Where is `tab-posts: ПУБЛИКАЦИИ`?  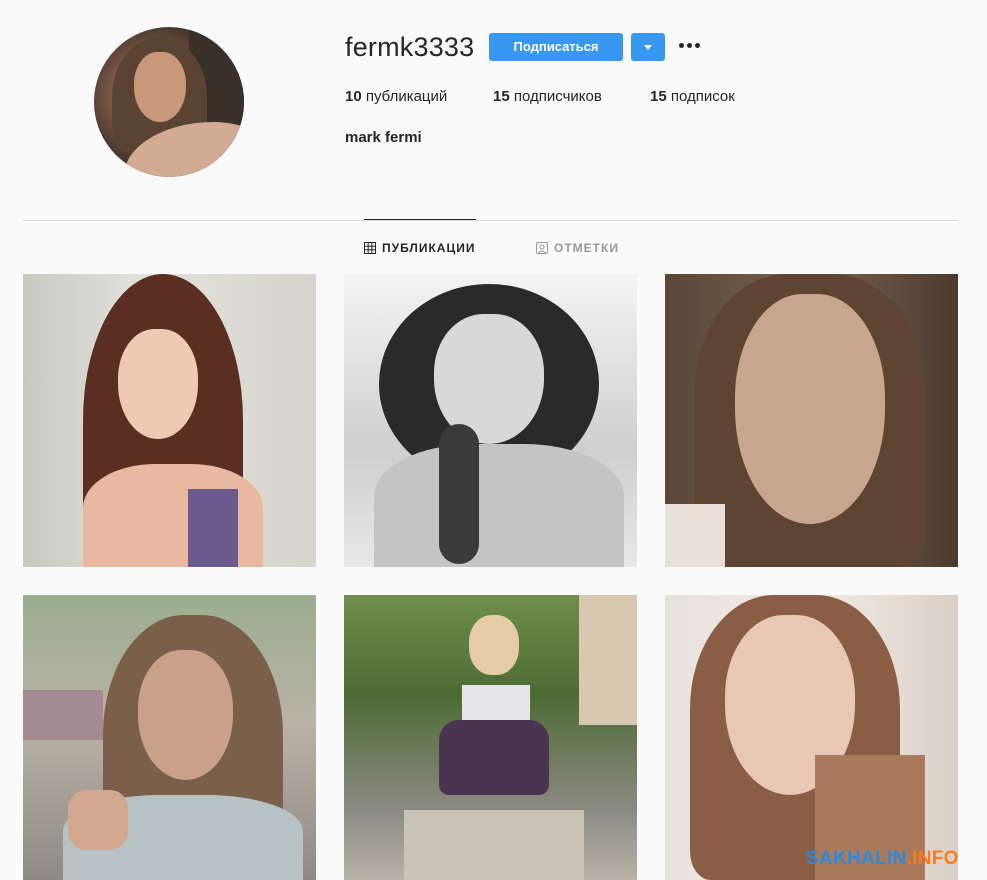 tab-posts: ПУБЛИКАЦИИ is located at coordinates (419, 248).